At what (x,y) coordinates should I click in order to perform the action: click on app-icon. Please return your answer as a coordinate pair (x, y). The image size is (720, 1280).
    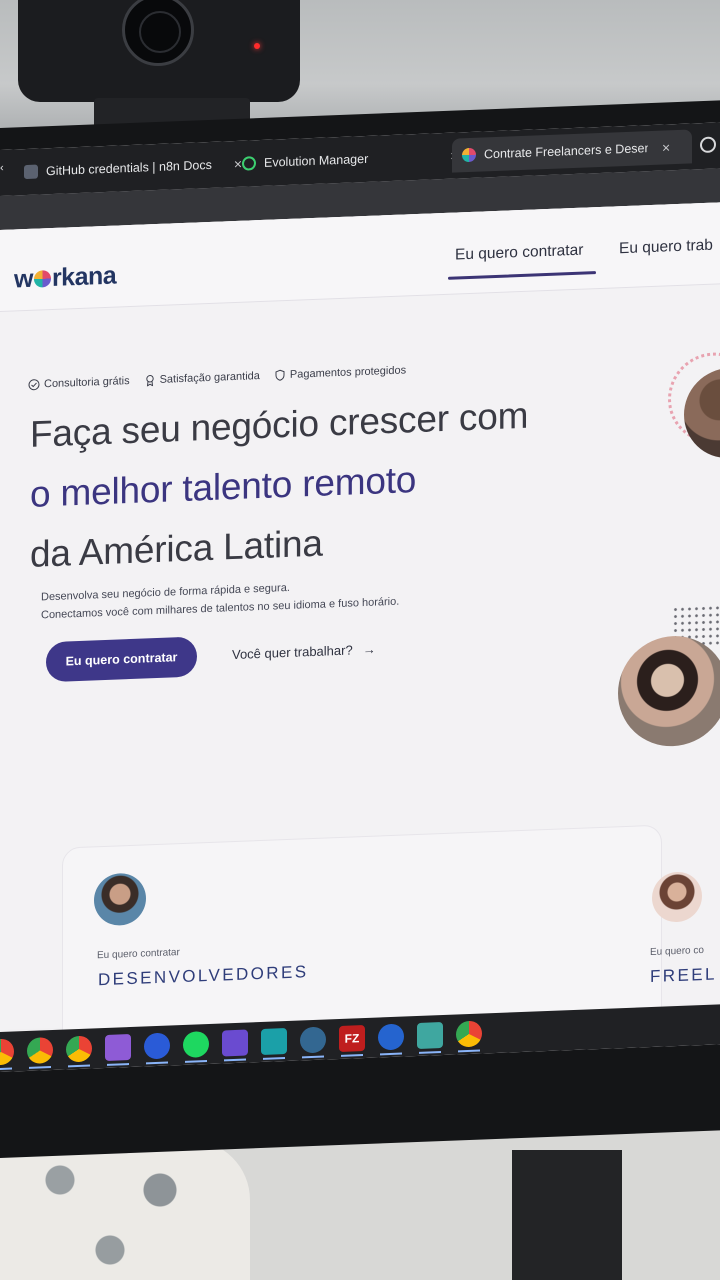
    Looking at the image, I should click on (235, 1043).